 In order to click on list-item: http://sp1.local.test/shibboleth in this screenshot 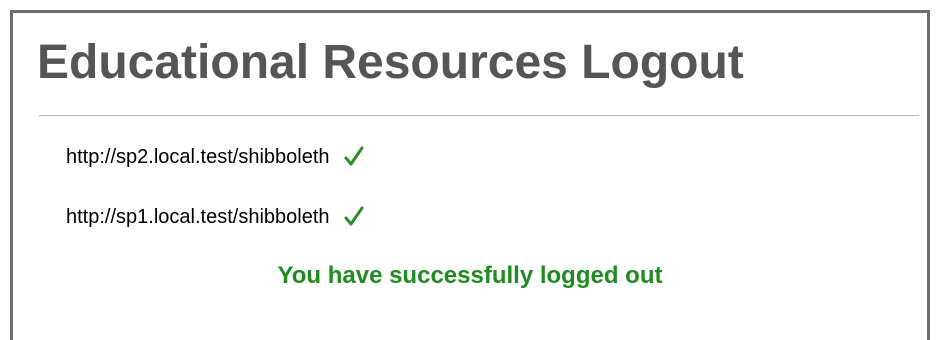, I will do `click(215, 217)`.